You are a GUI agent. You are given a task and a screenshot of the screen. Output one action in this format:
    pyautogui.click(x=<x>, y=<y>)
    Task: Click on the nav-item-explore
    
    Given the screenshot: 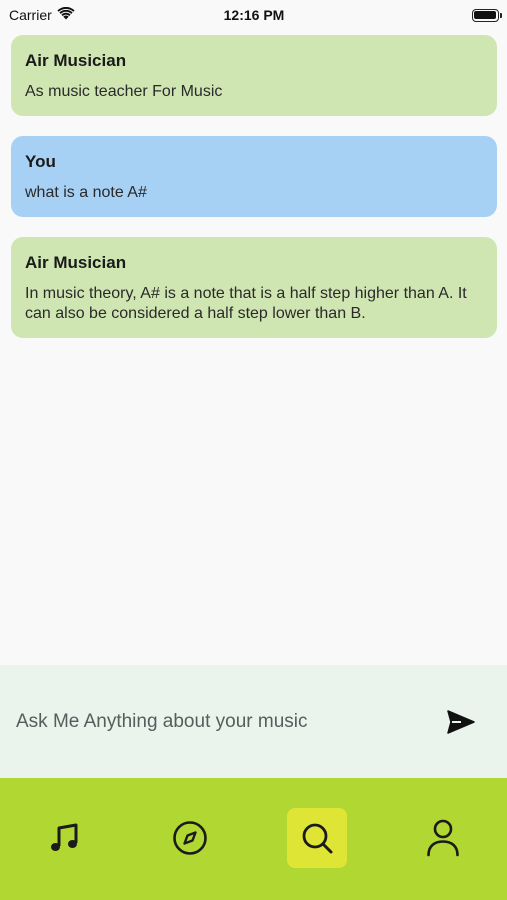 What is the action you would take?
    pyautogui.click(x=190, y=838)
    